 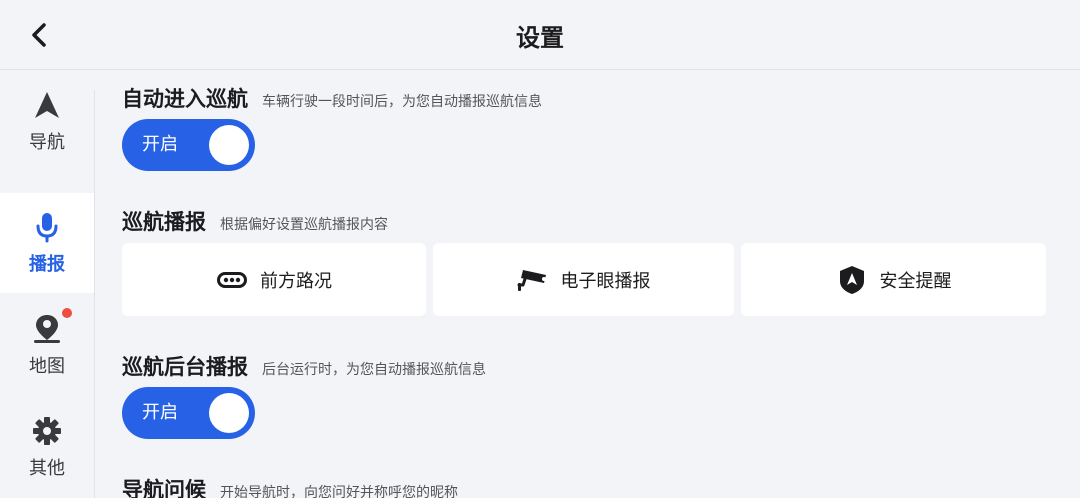 I want to click on chevron-left-icon, so click(x=39, y=35).